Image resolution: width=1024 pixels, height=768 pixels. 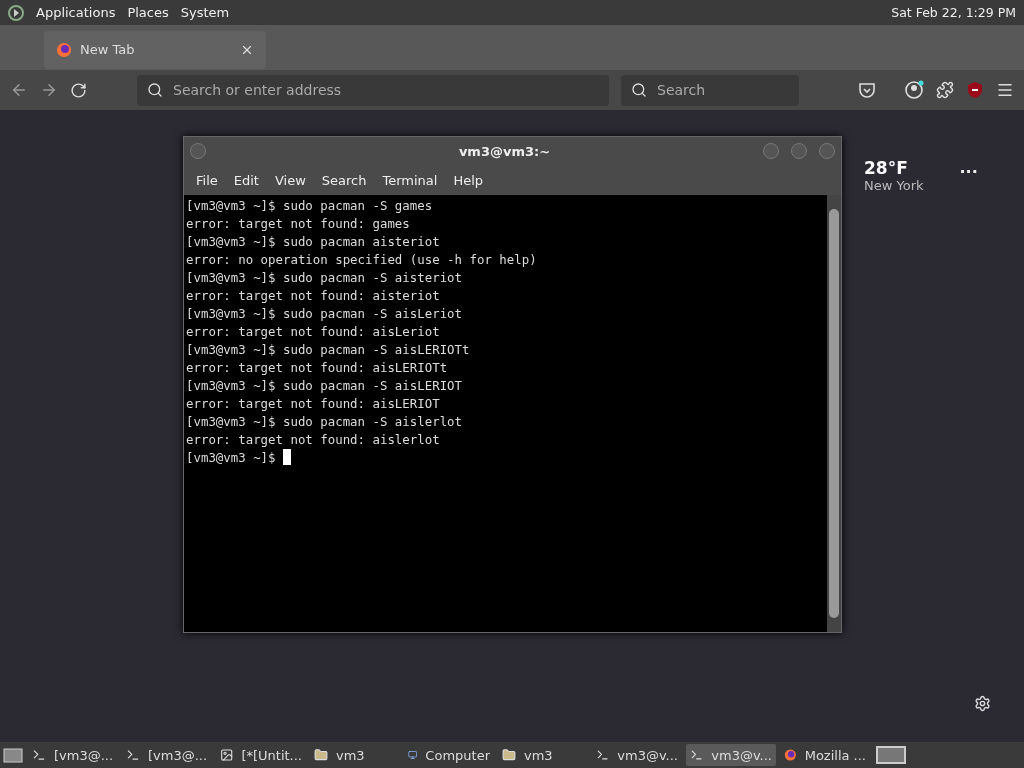 What do you see at coordinates (362, 260) in the screenshot?
I see `terminal-line: error: no operation specified (use -h for help)` at bounding box center [362, 260].